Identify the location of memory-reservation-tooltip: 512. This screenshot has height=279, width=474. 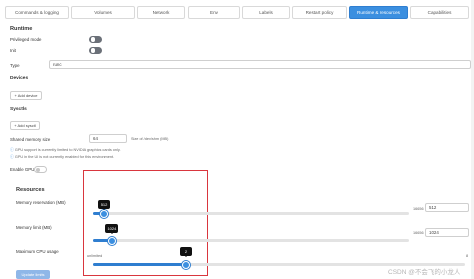
(104, 205).